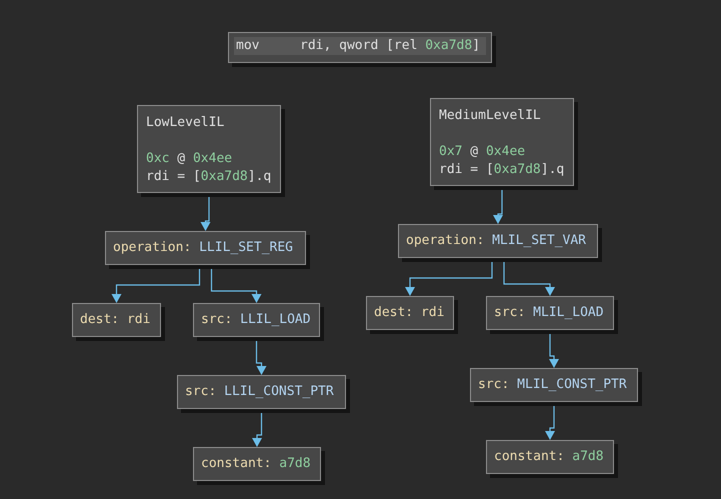 This screenshot has width=721, height=499. Describe the element at coordinates (185, 123) in the screenshot. I see `node-title: LowLevelIL` at that location.